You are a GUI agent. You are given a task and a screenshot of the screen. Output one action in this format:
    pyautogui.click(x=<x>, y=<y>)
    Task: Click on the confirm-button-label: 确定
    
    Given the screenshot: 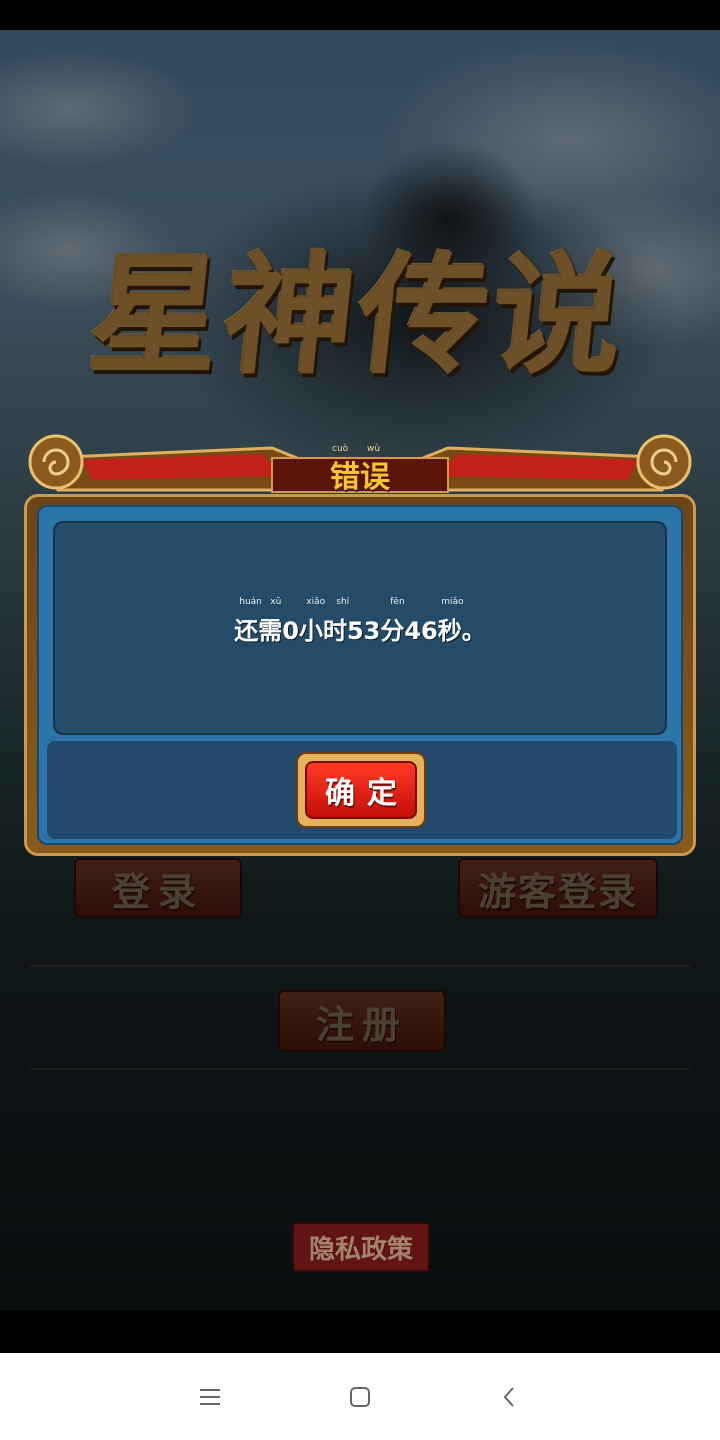 What is the action you would take?
    pyautogui.click(x=361, y=790)
    